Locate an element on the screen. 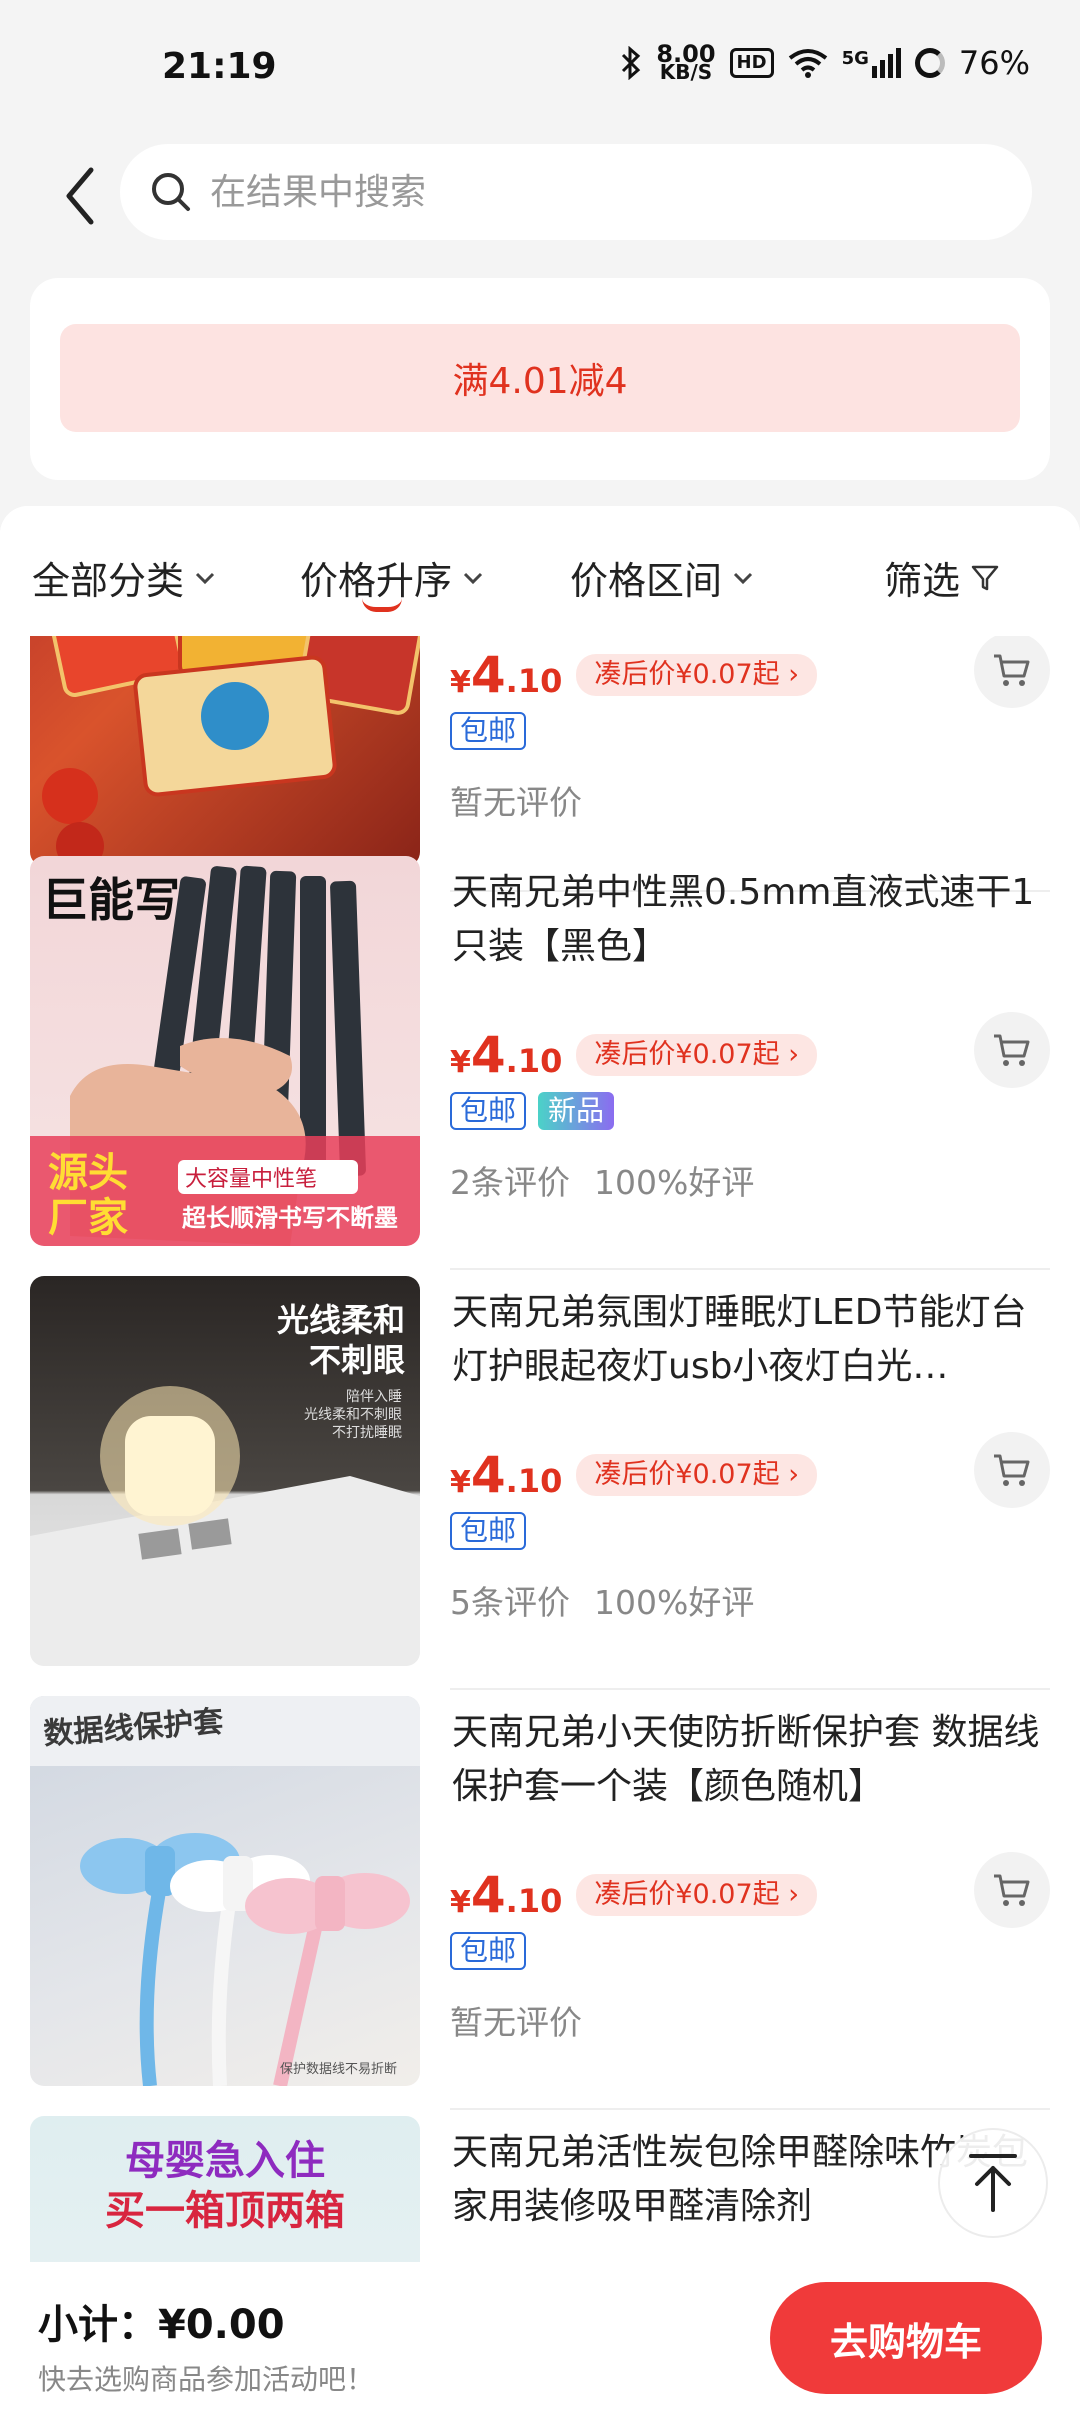  product-title: 天南兄弟小天使防折断保护套 数据线保护套一个装【颜色随机】 is located at coordinates (752, 1760).